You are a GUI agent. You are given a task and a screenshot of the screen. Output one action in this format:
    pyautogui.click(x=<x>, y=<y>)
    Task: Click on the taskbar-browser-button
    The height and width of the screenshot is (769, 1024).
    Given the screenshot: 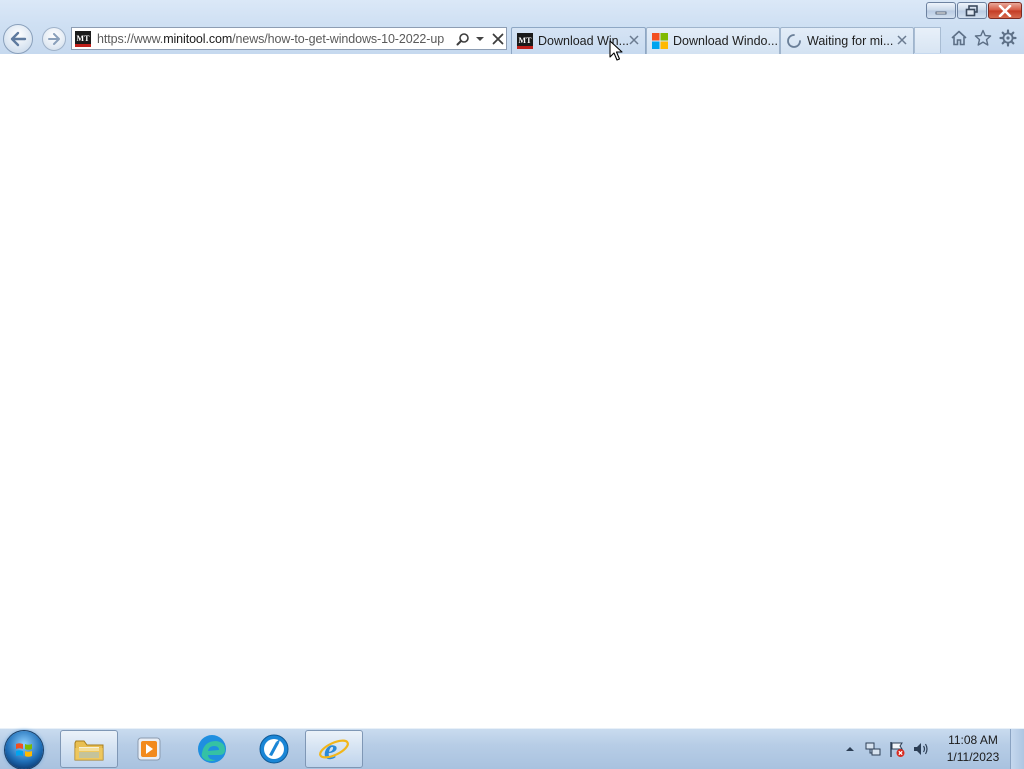 What is the action you would take?
    pyautogui.click(x=274, y=749)
    